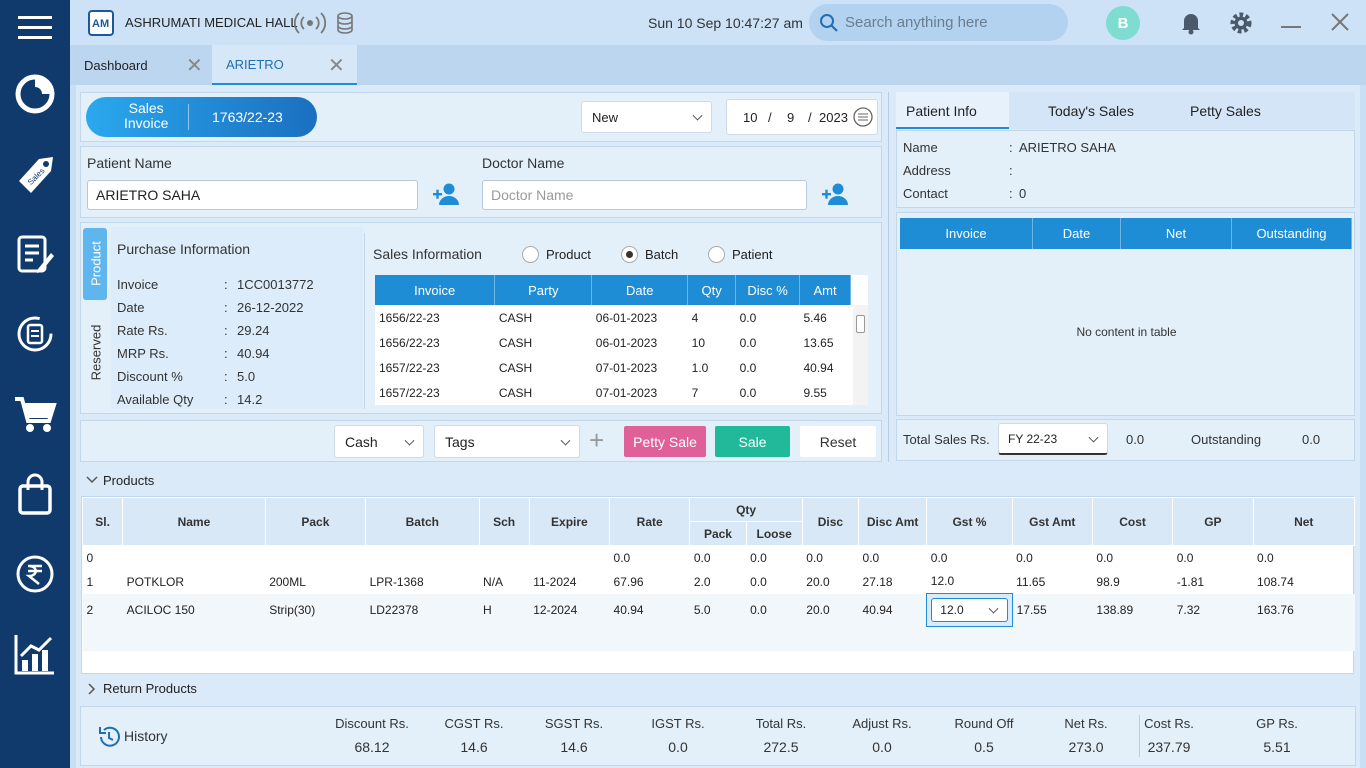 The width and height of the screenshot is (1366, 768). What do you see at coordinates (952, 110) in the screenshot?
I see `tab-patient-info: Patient Info` at bounding box center [952, 110].